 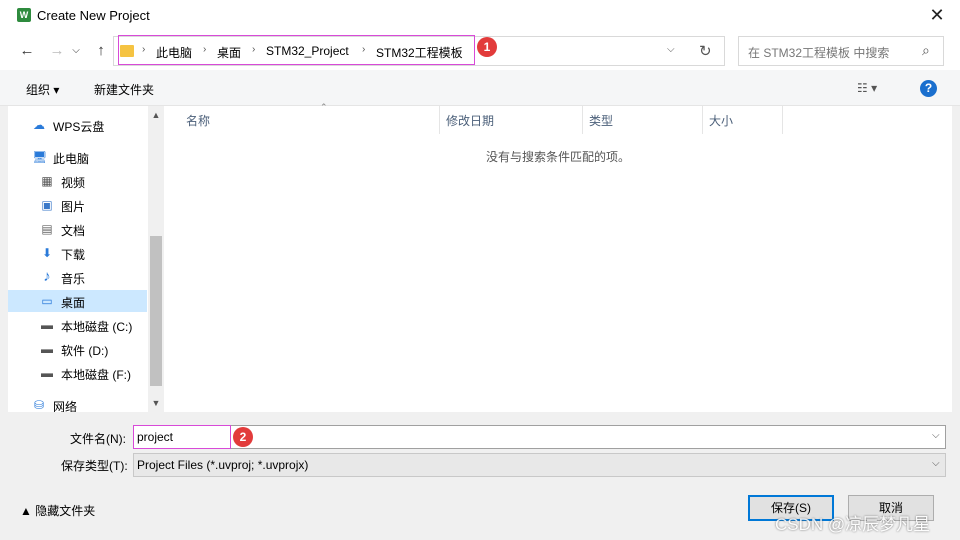 I want to click on sidebar-item-drive-d: ▬ 软件 (D:), so click(x=77, y=349).